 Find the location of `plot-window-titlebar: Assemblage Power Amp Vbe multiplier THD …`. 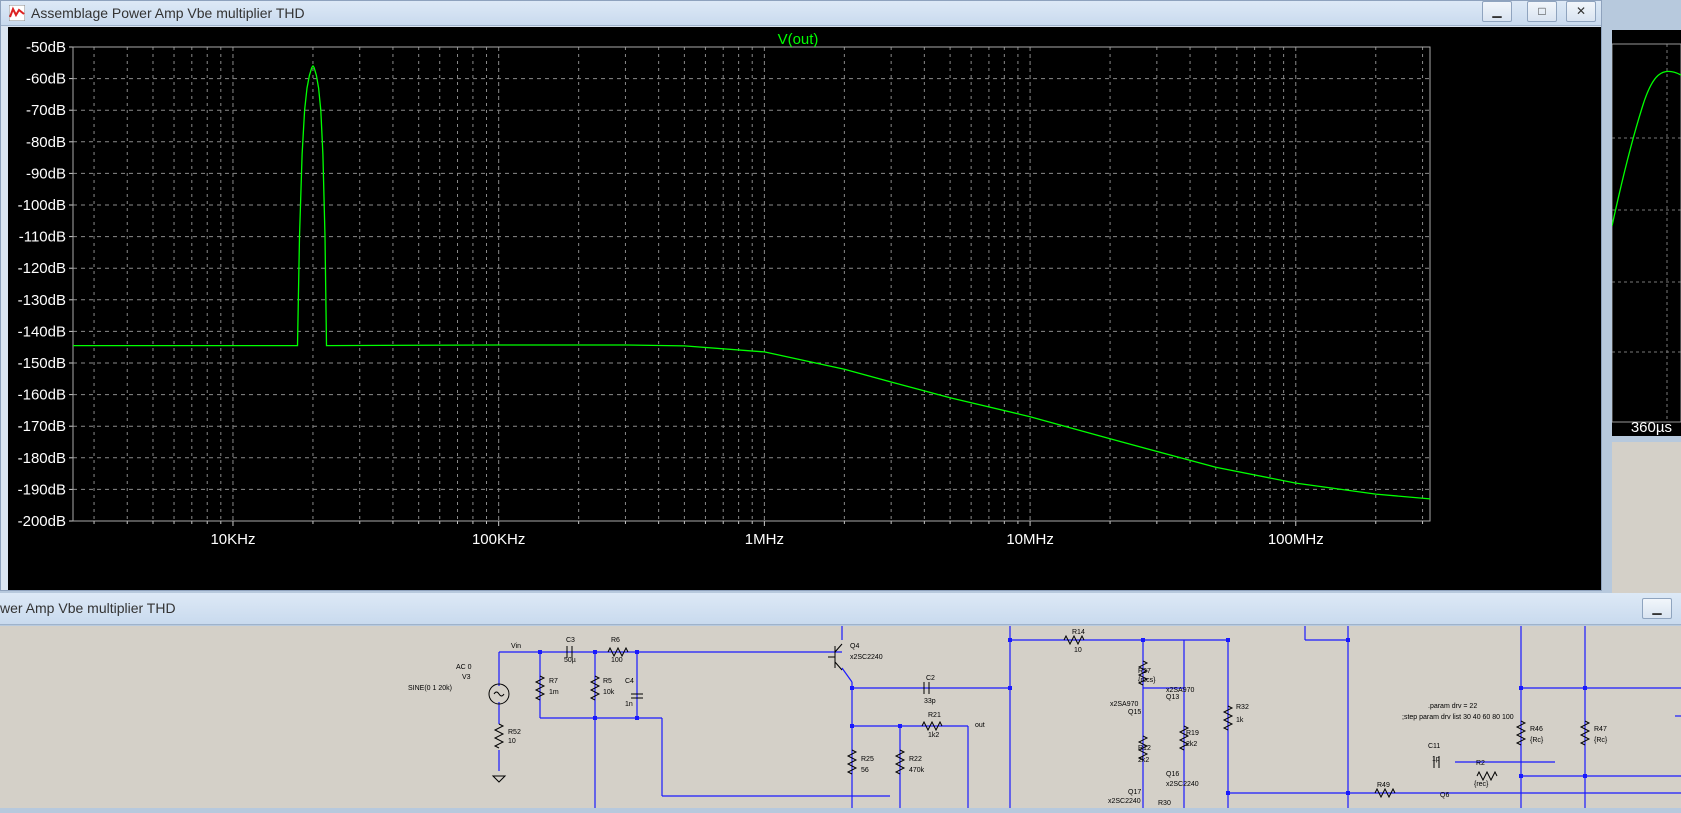

plot-window-titlebar: Assemblage Power Amp Vbe multiplier THD … is located at coordinates (801, 13).